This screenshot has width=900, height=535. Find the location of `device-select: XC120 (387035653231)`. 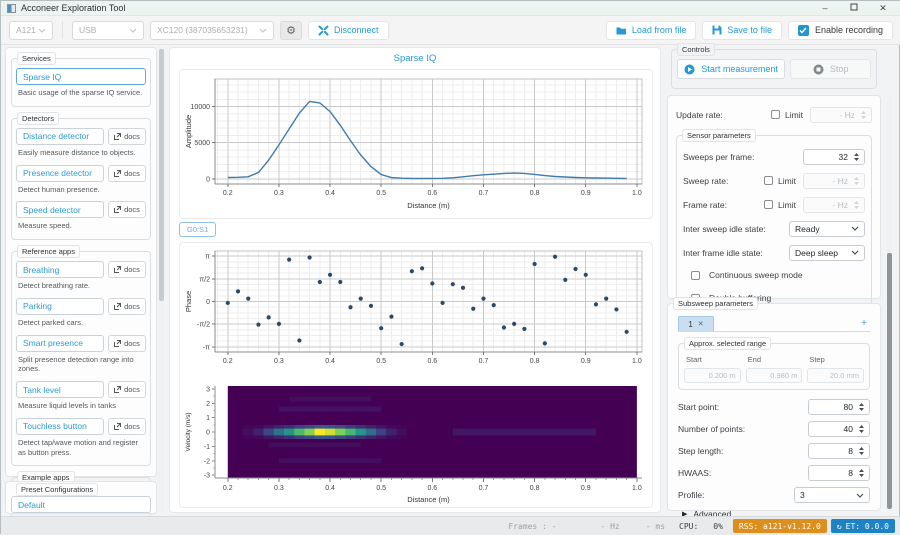

device-select: XC120 (387035653231) is located at coordinates (212, 30).